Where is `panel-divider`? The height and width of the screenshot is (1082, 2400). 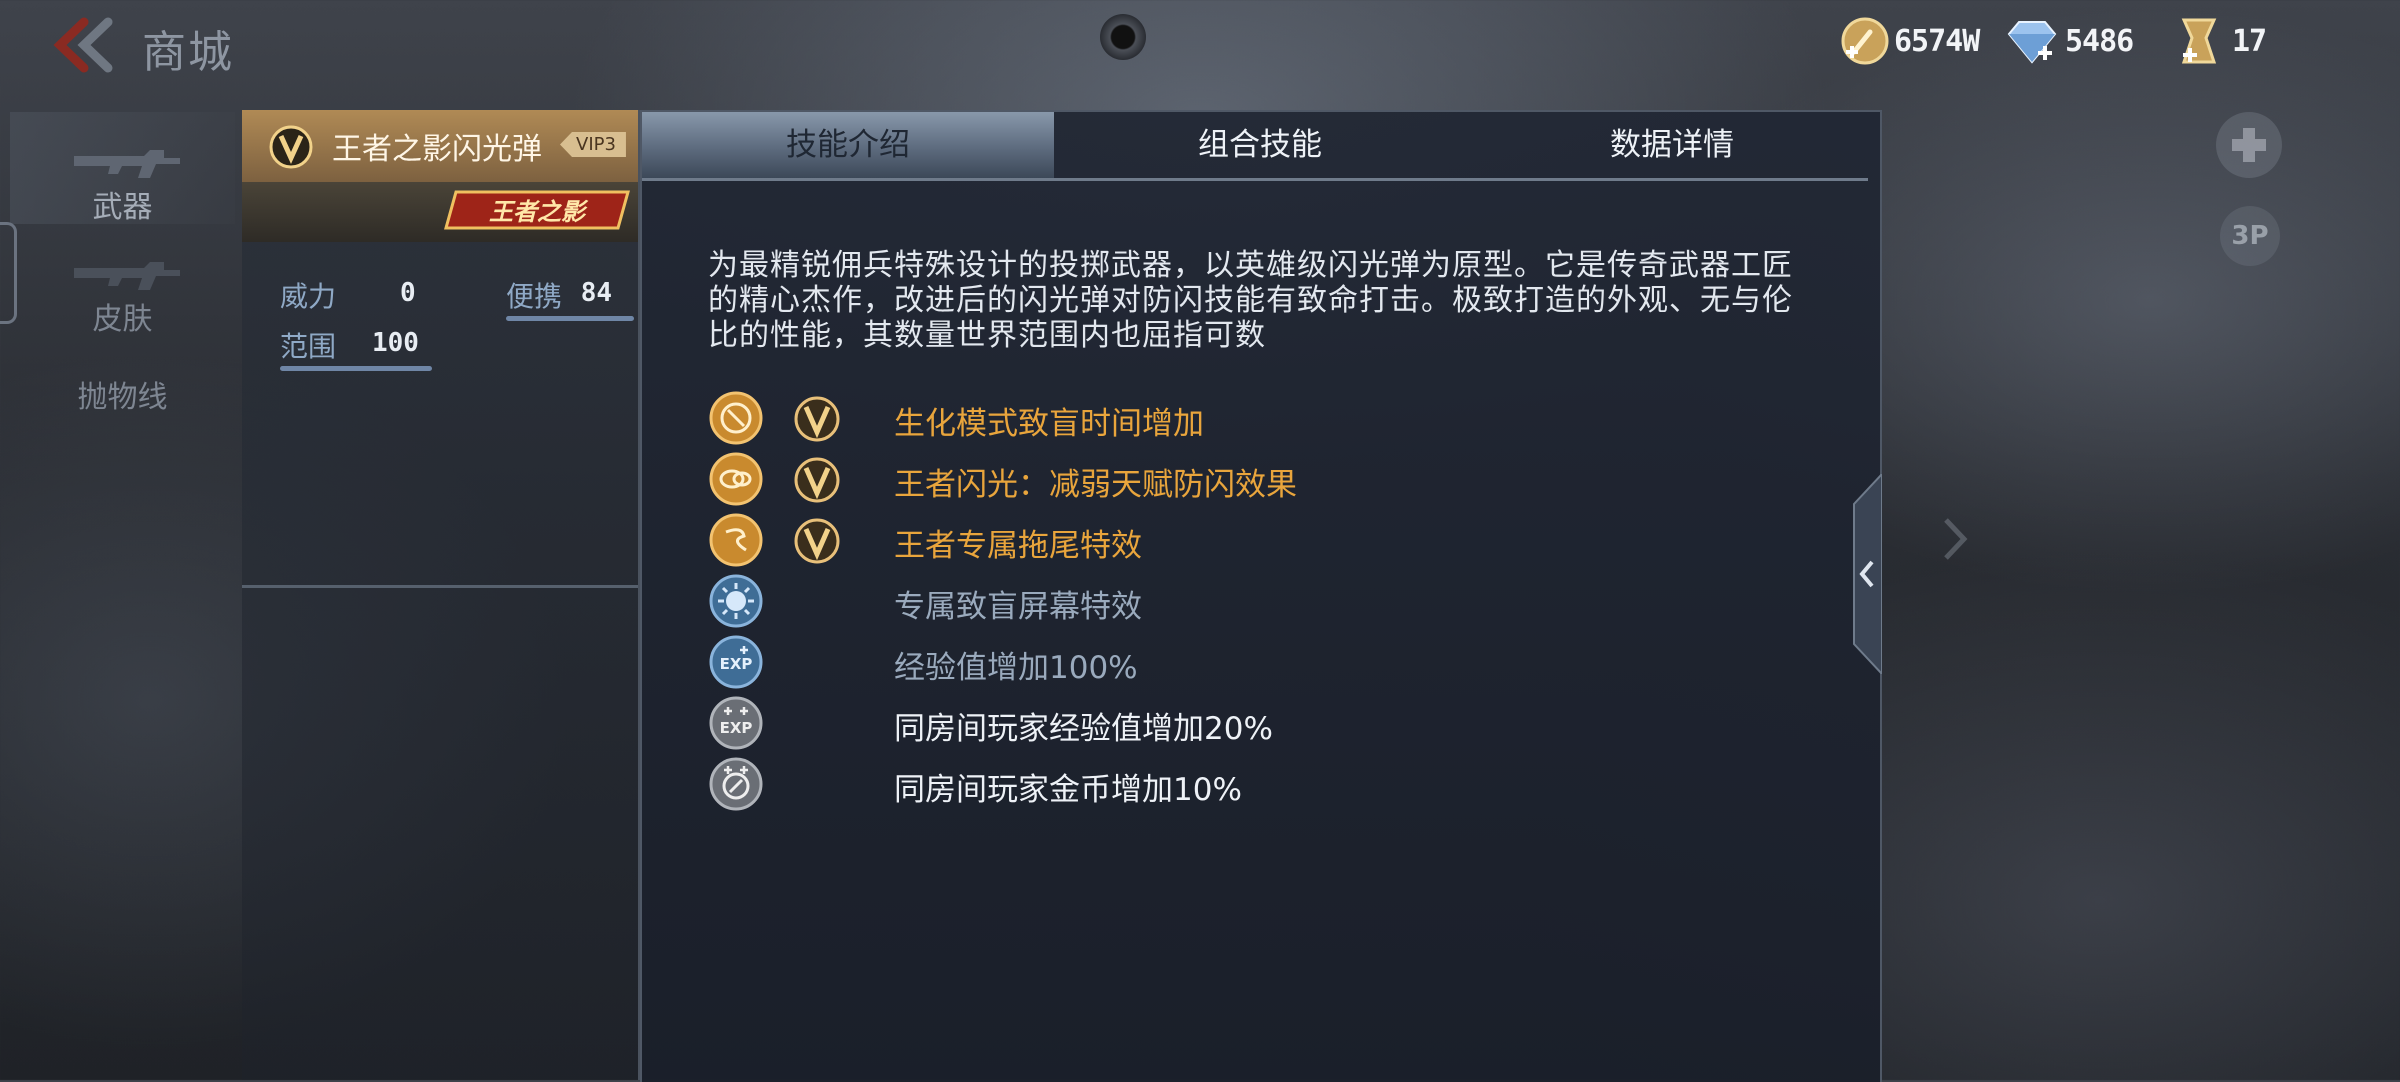
panel-divider is located at coordinates (440, 586).